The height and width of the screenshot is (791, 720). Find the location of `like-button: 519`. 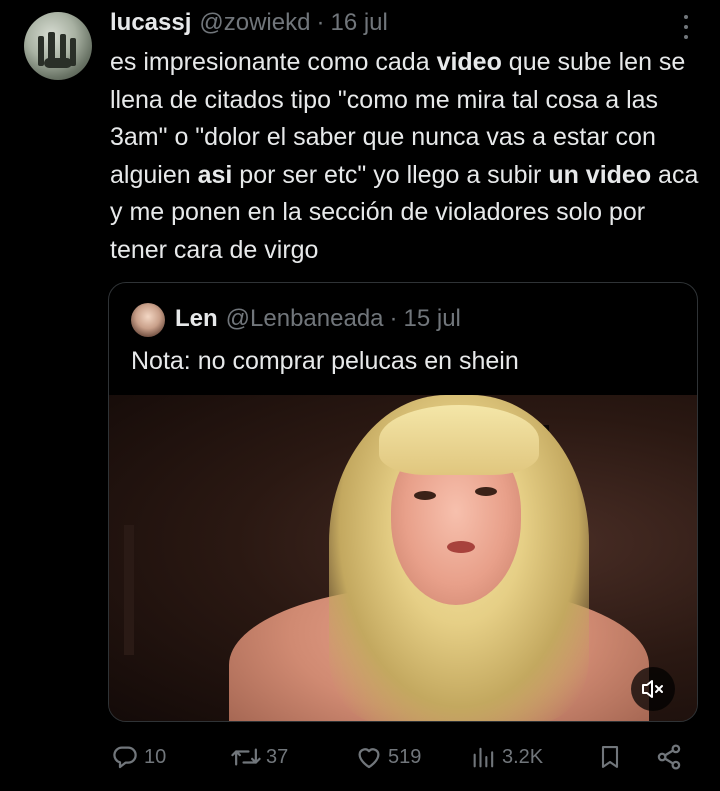

like-button: 519 is located at coordinates (387, 757).